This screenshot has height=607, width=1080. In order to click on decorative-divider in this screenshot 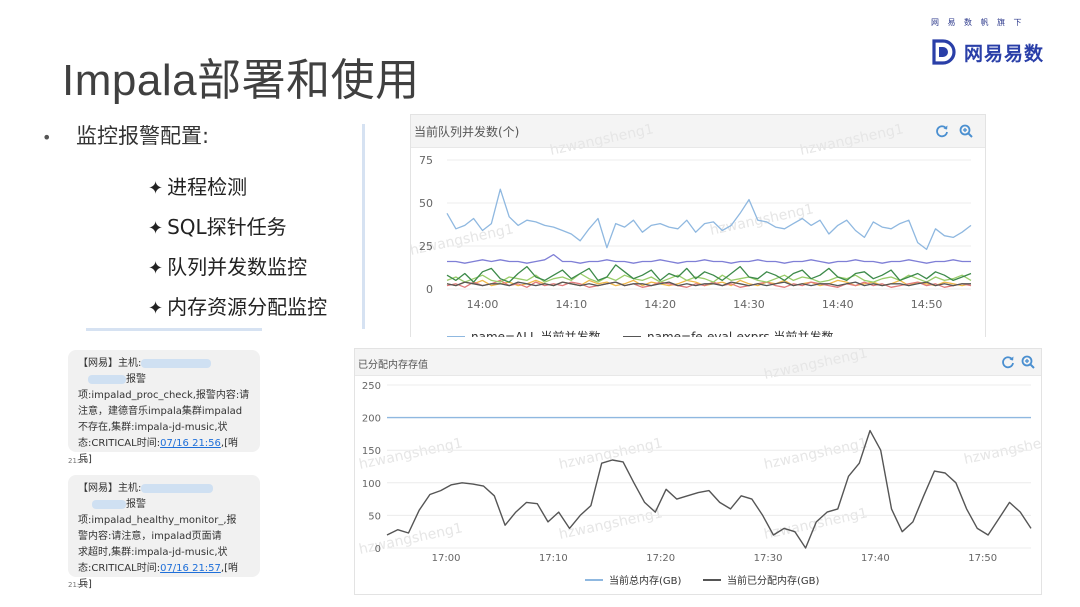, I will do `click(363, 226)`.